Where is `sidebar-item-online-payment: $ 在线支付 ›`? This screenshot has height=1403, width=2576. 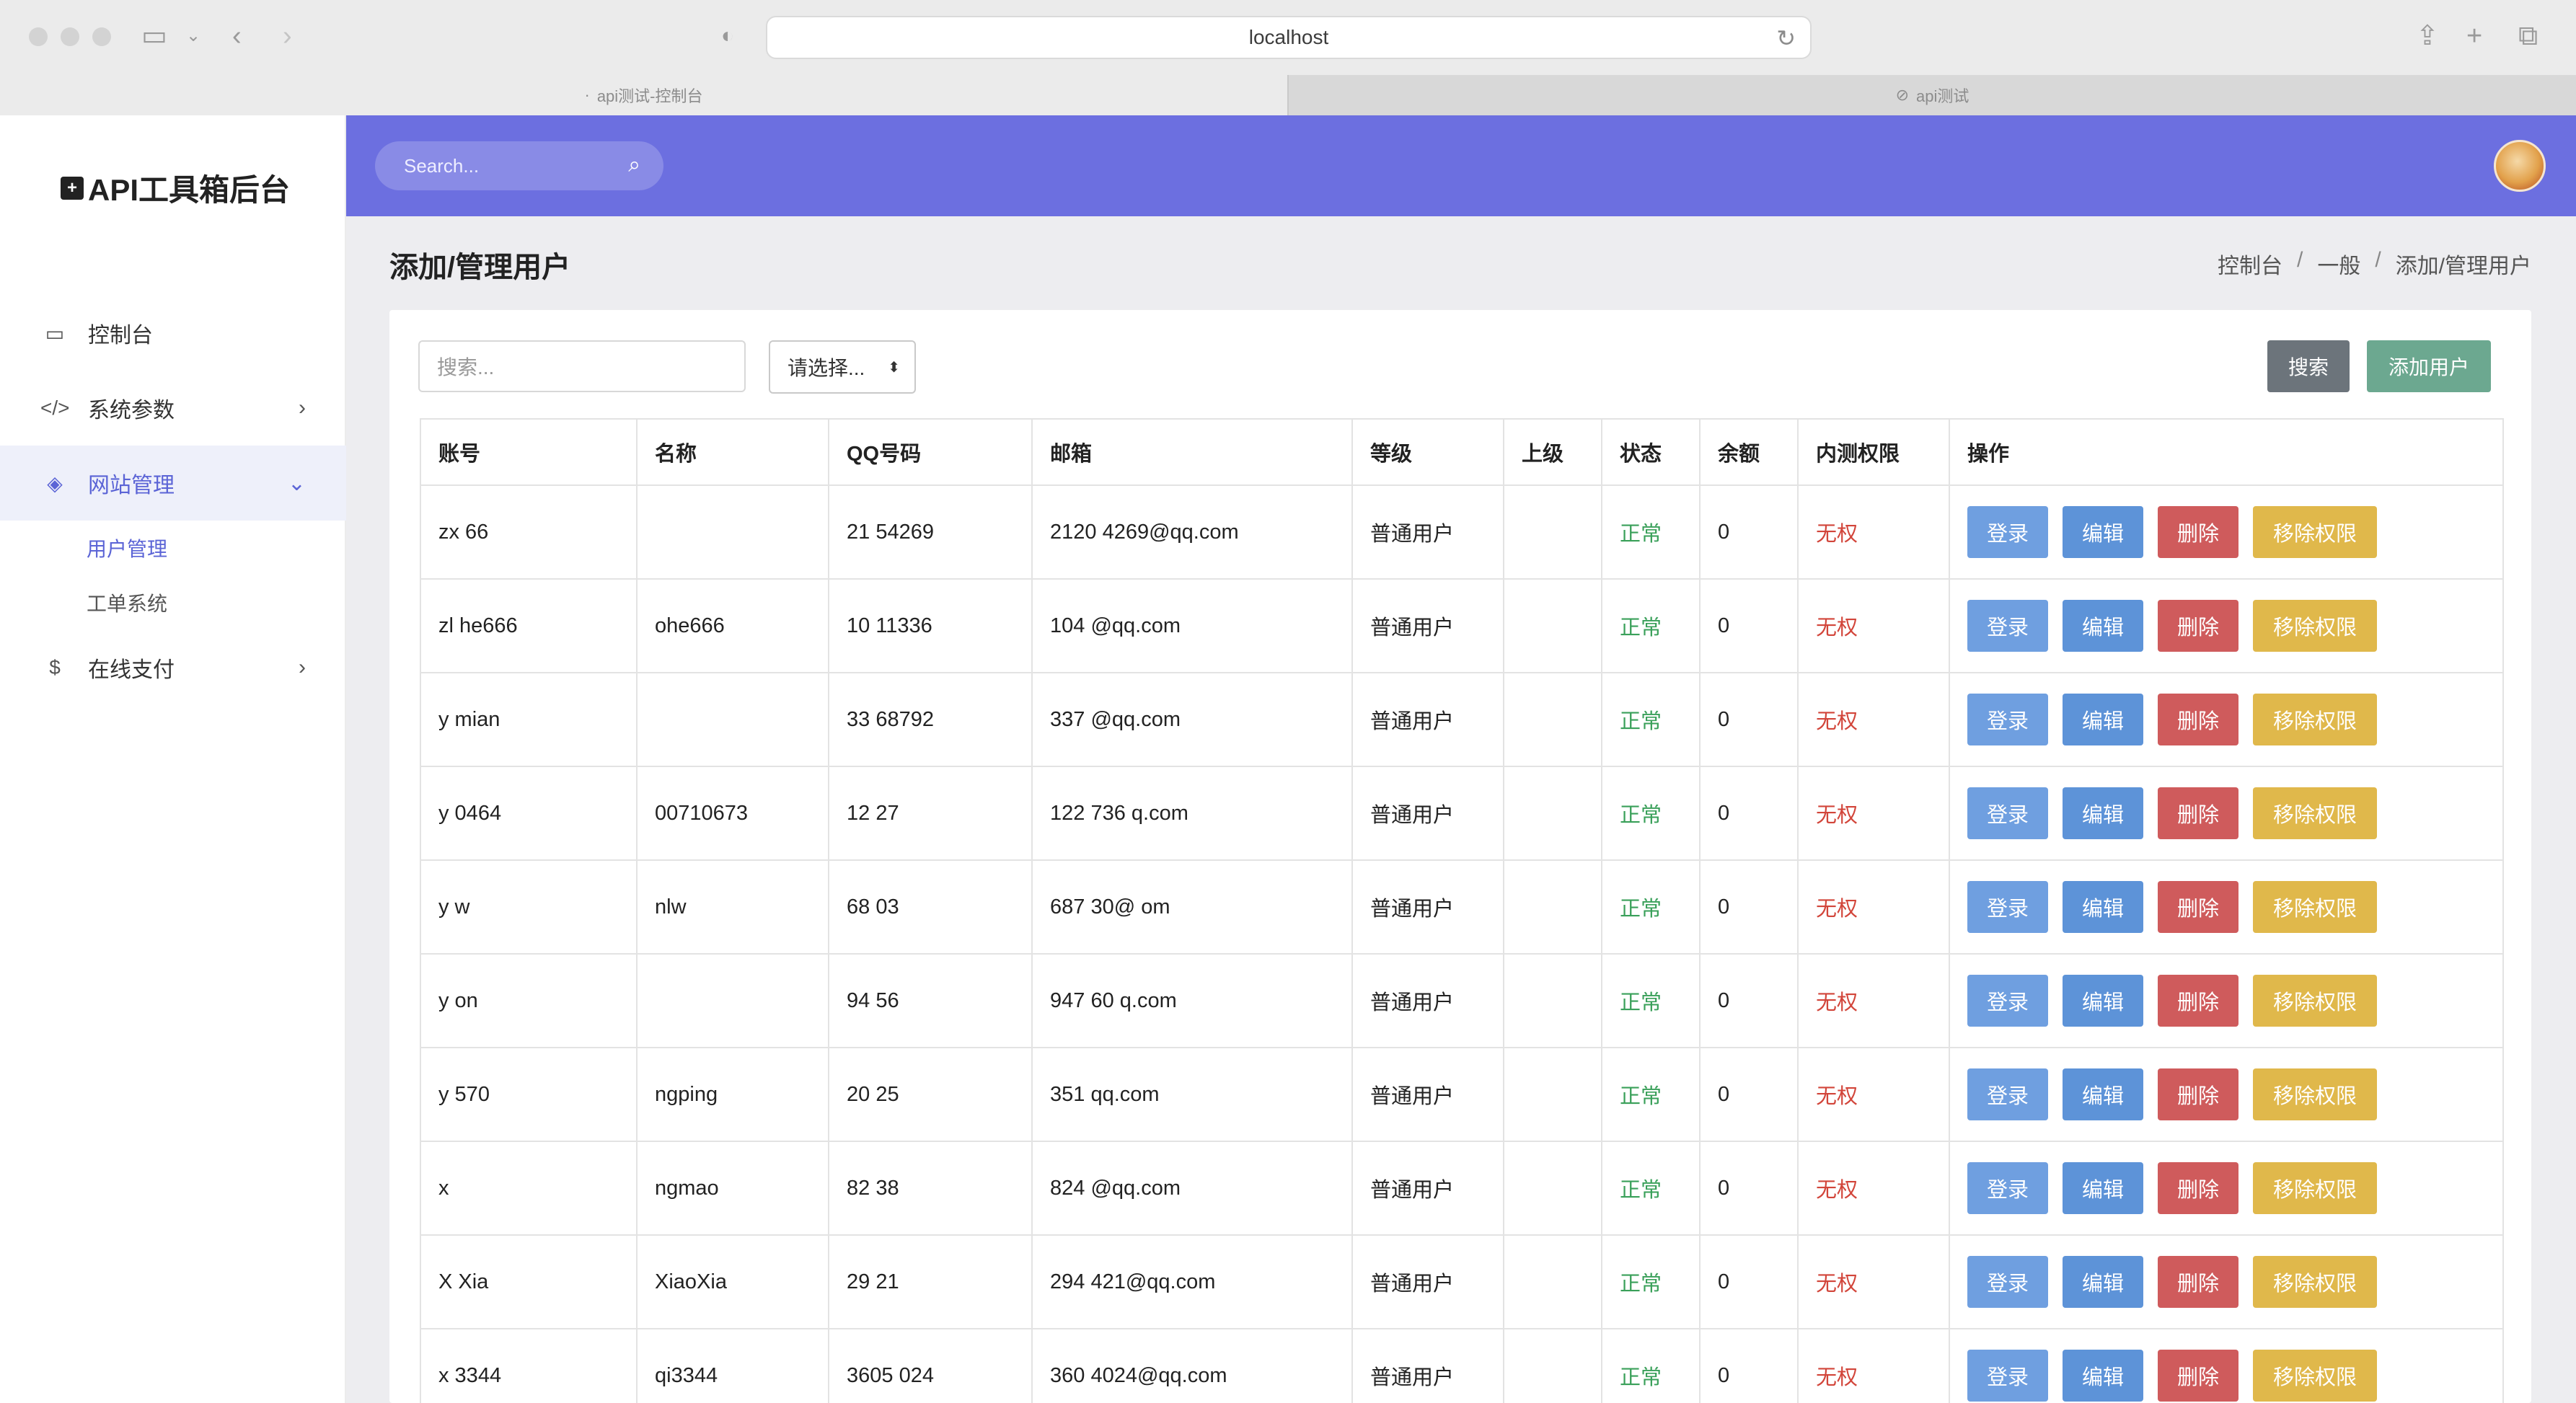
sidebar-item-online-payment: $ 在线支付 › is located at coordinates (173, 667).